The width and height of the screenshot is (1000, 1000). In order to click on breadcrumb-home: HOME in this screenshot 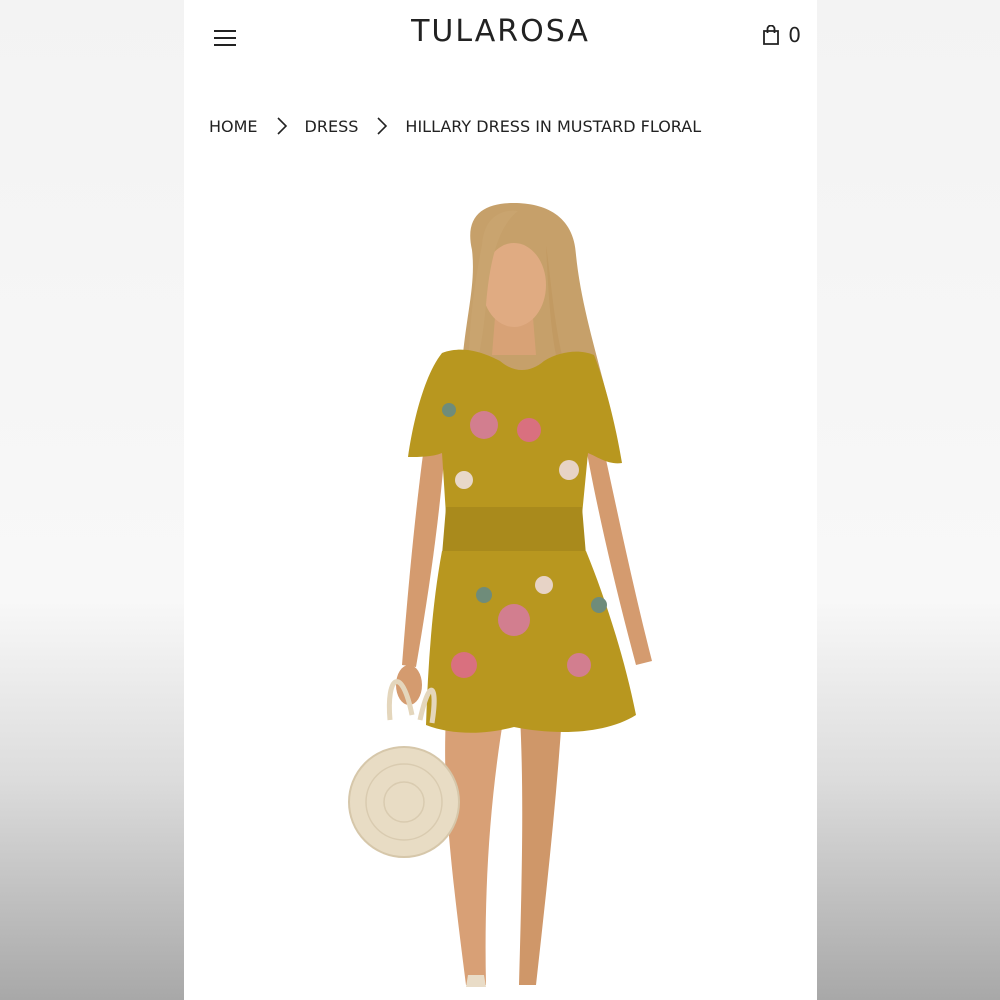, I will do `click(233, 126)`.